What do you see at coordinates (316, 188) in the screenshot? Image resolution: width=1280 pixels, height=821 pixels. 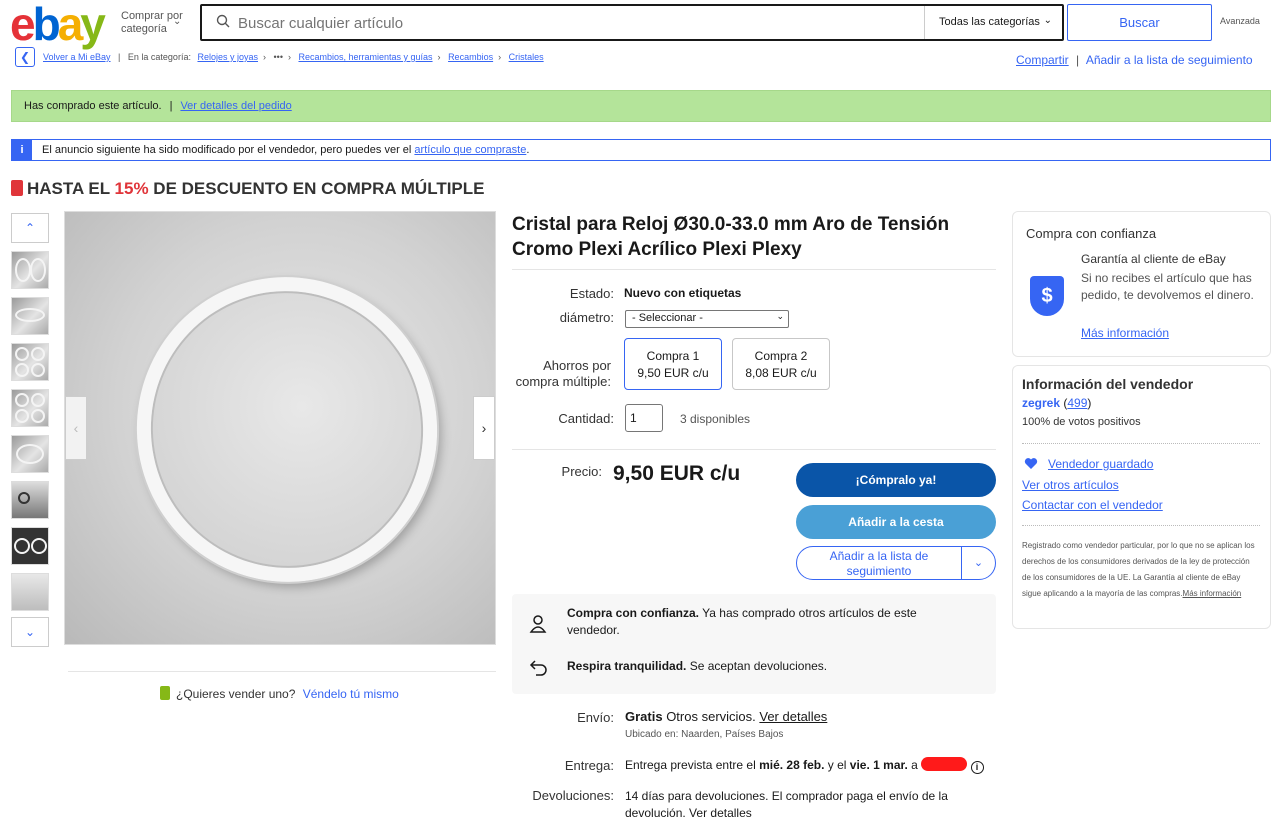 I see `promo-suffix: DE DESCUENTO EN COMPRA MÚLTIPLE` at bounding box center [316, 188].